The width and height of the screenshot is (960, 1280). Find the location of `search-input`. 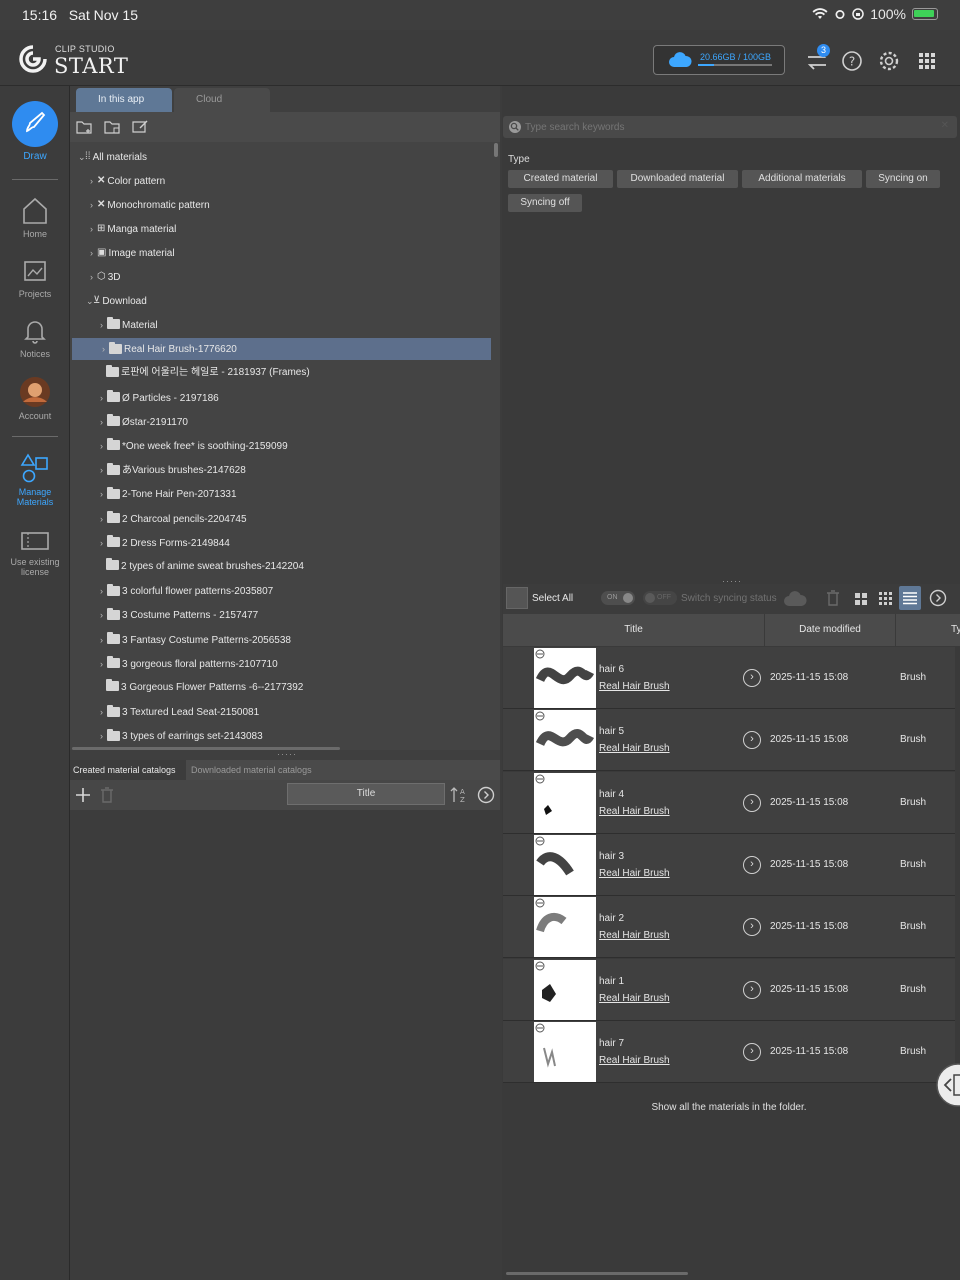

search-input is located at coordinates (725, 127).